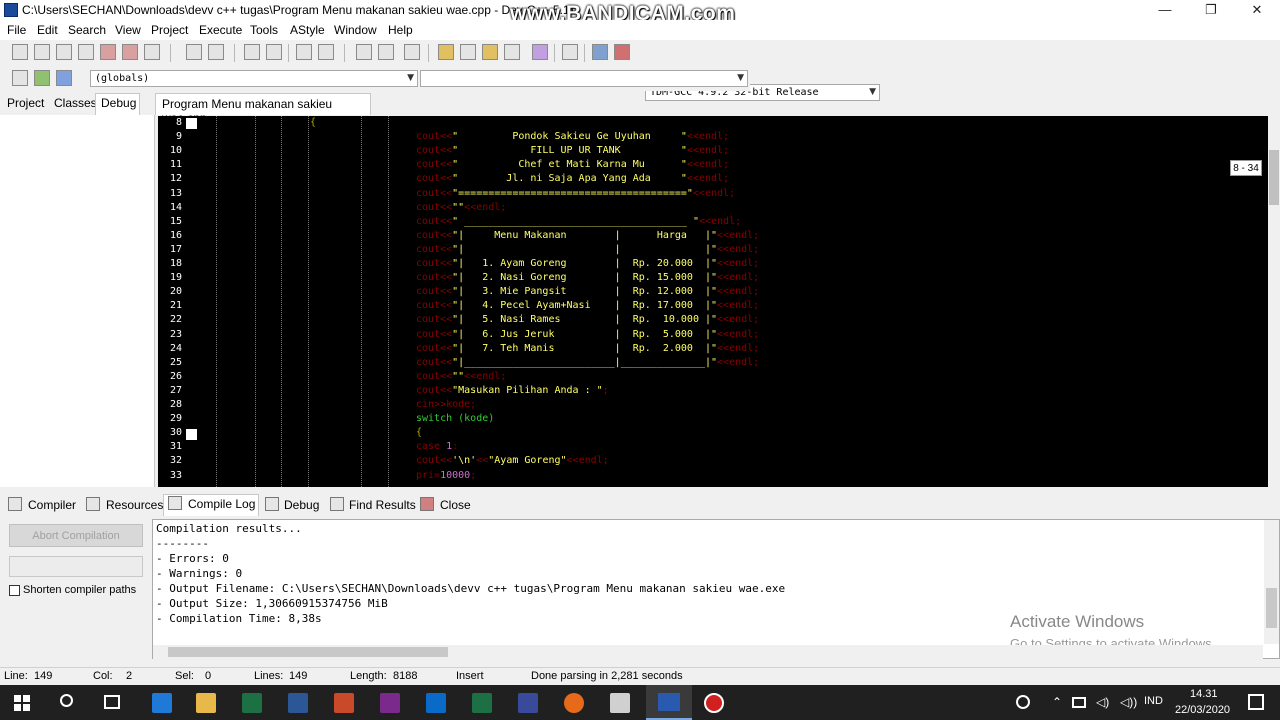  I want to click on print-icon, so click(152, 52).